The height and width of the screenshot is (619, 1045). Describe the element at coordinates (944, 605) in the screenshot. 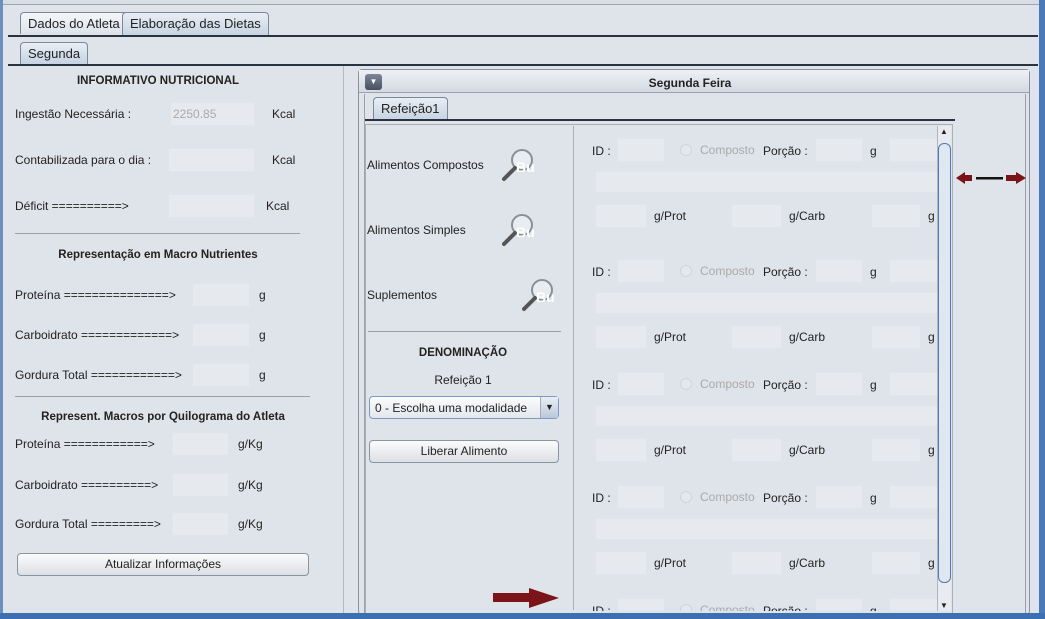

I see `scroll-down-icon: ▼` at that location.